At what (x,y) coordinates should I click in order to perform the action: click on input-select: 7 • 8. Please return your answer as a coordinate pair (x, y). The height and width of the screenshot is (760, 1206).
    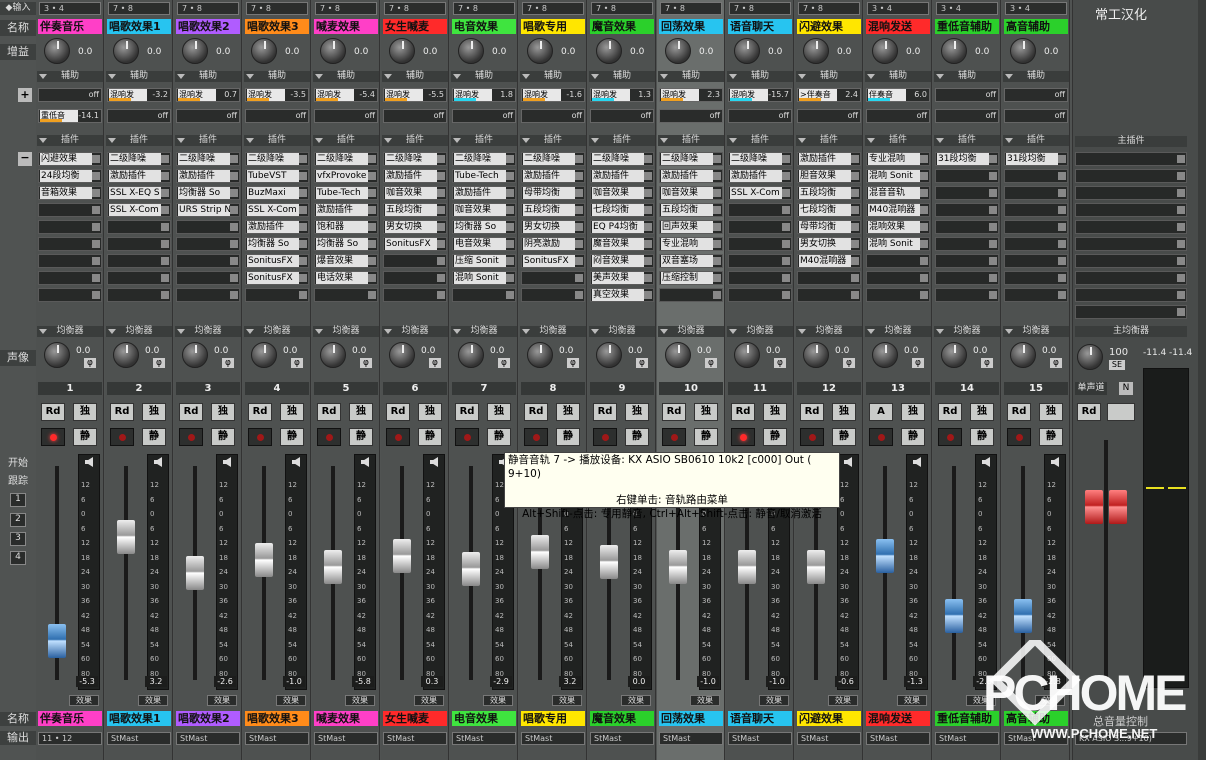
    Looking at the image, I should click on (553, 8).